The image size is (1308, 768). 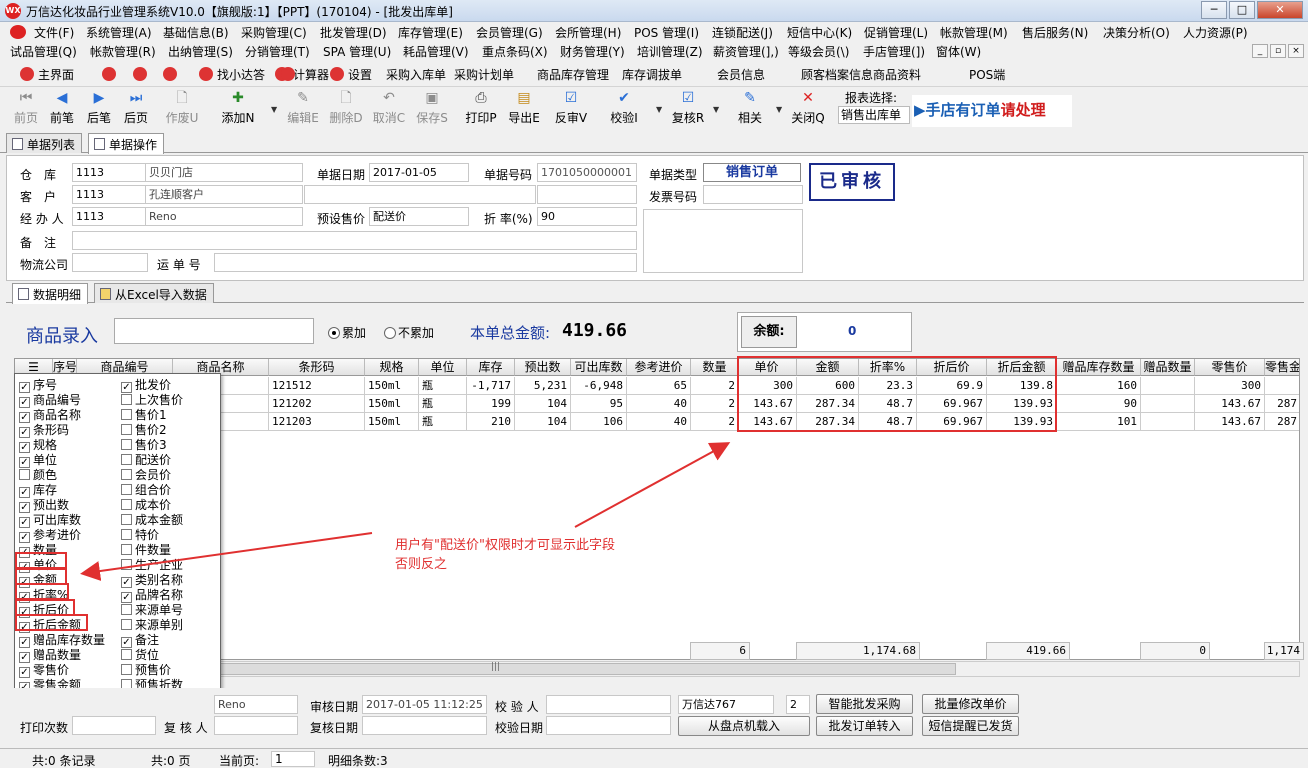 What do you see at coordinates (152, 580) in the screenshot?
I see `column-option: ✓ 类别名称` at bounding box center [152, 580].